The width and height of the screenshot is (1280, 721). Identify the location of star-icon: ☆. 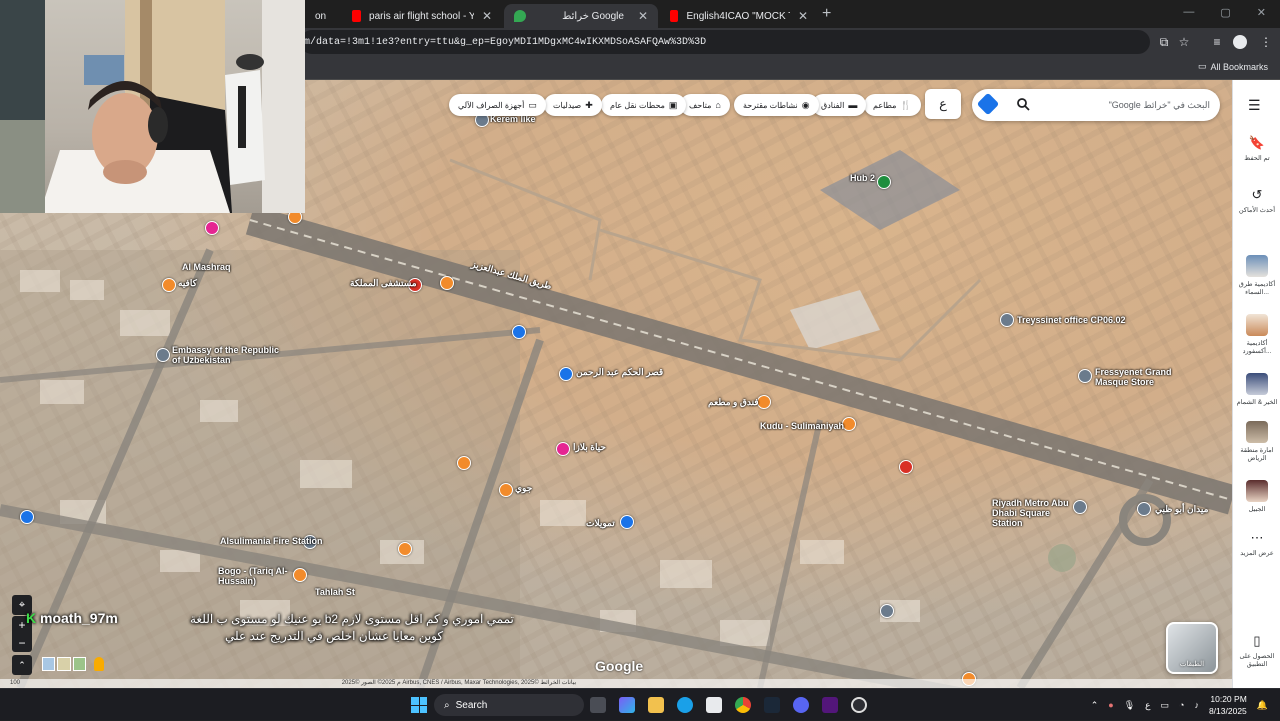
(1184, 42).